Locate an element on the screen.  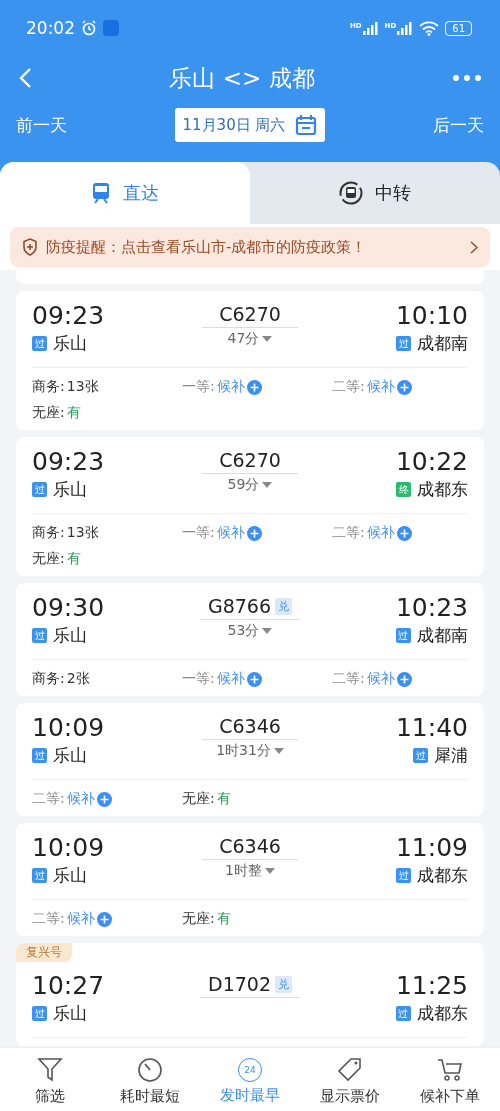
status-time: 20:02 is located at coordinates (50, 28).